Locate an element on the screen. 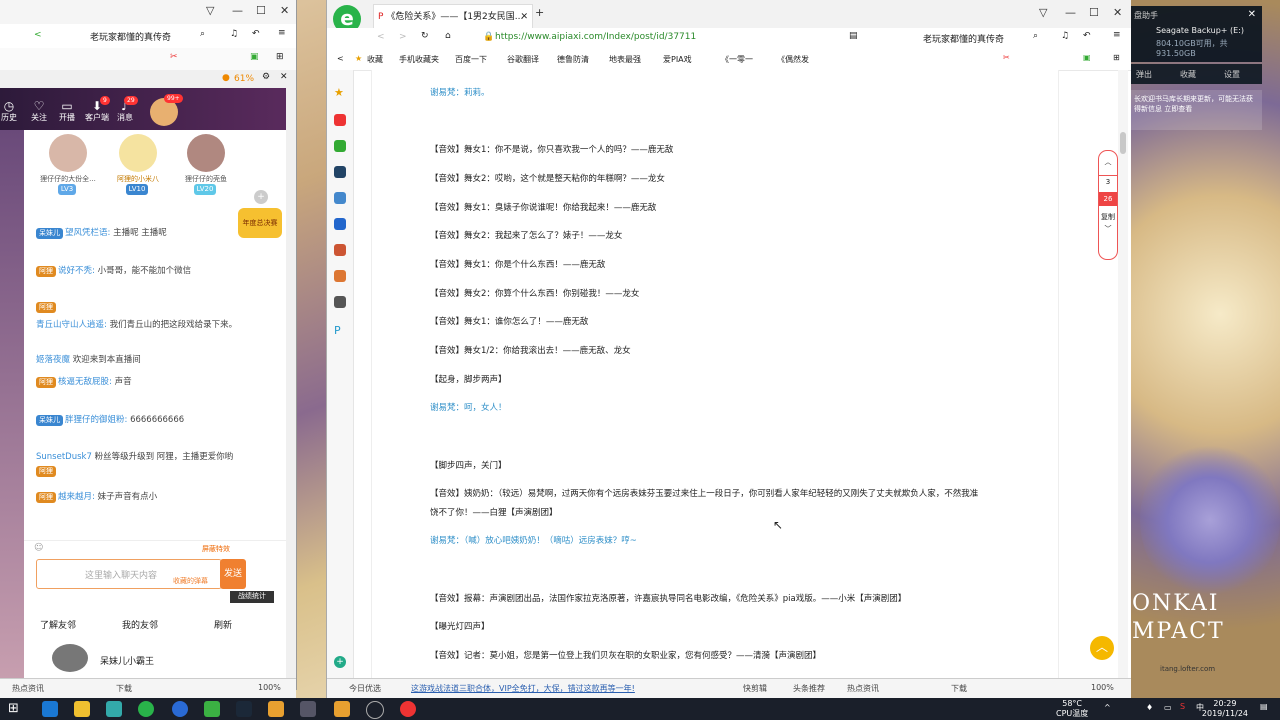 This screenshot has height=720, width=1280. chat-user: 说好不秃: is located at coordinates (76, 271).